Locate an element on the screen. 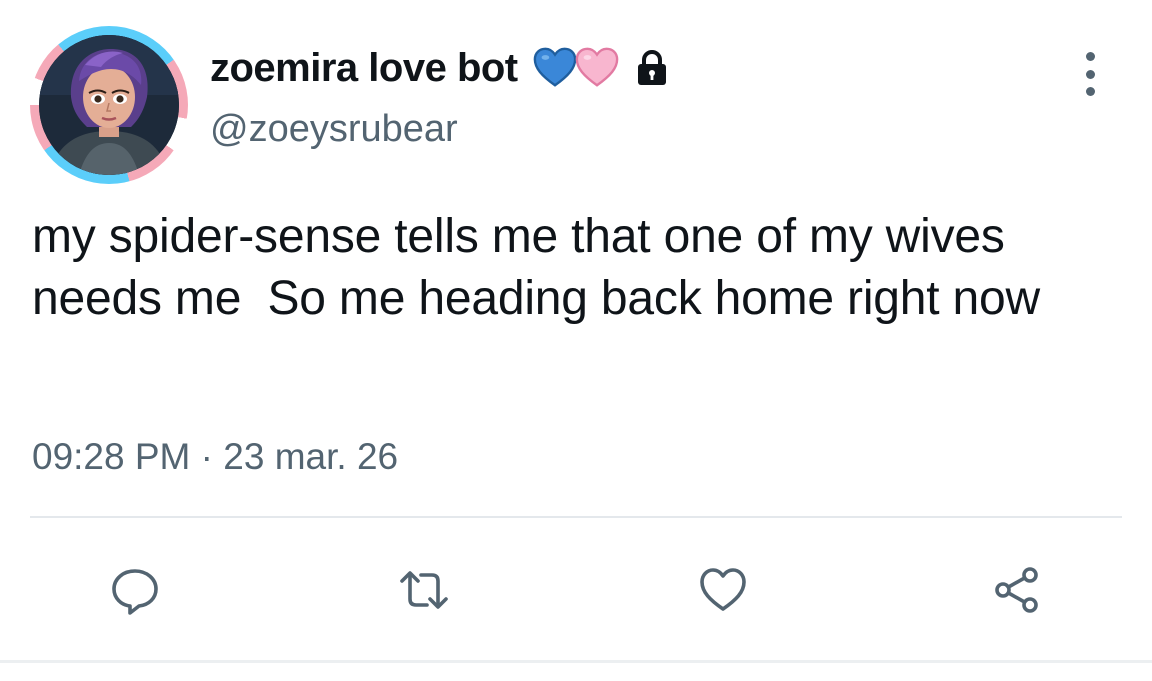  share-button is located at coordinates (1017, 590).